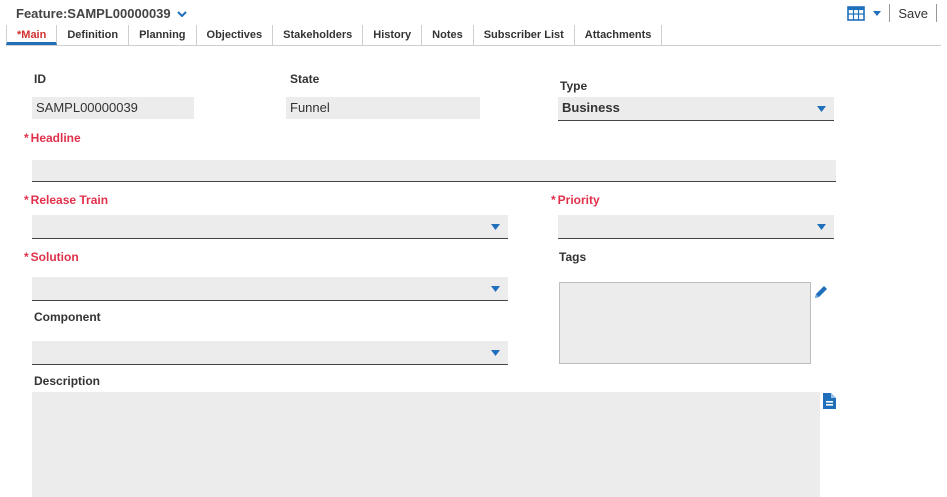  Describe the element at coordinates (448, 35) in the screenshot. I see `tab-notes: Notes` at that location.